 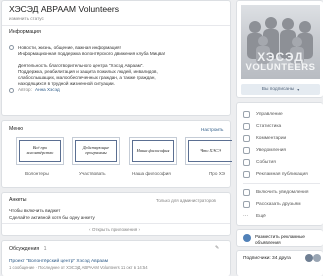 I want to click on sidebar-item-label: Рекламная публикация, so click(x=282, y=174).